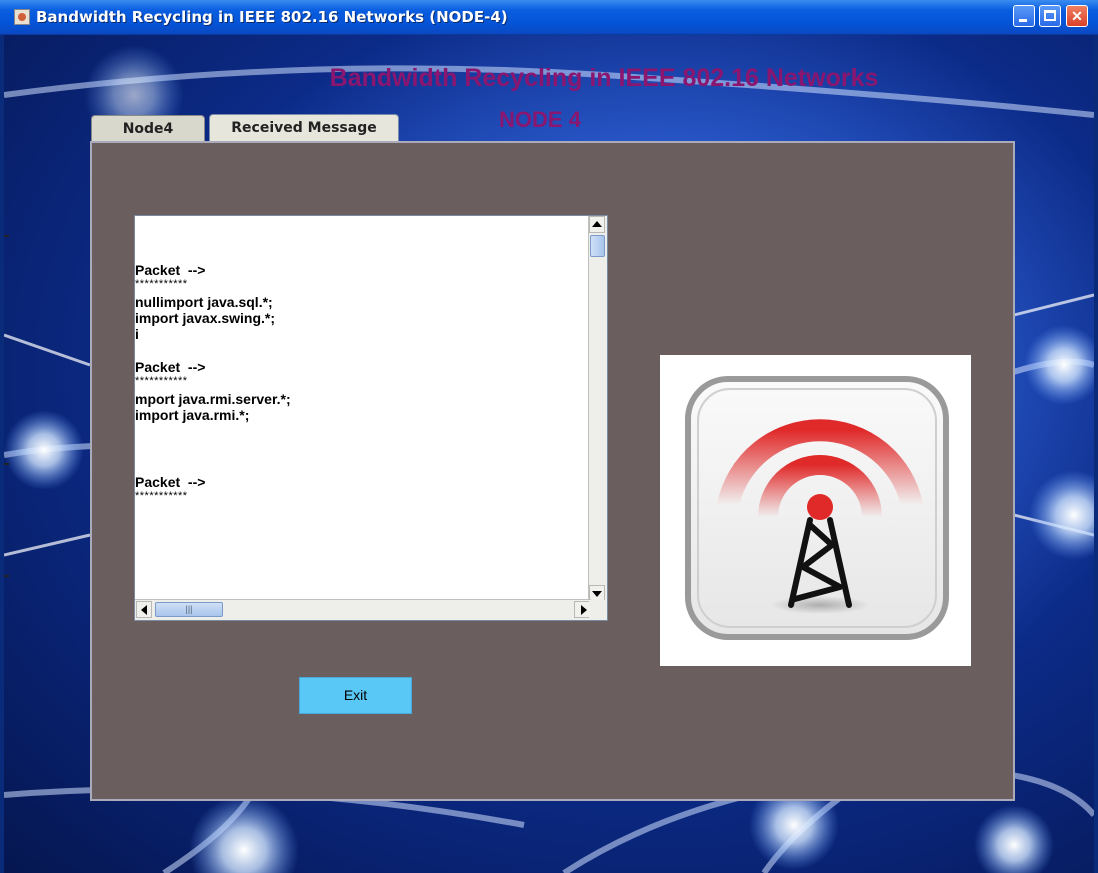 The image size is (1098, 873). I want to click on arrow-left-icon, so click(144, 610).